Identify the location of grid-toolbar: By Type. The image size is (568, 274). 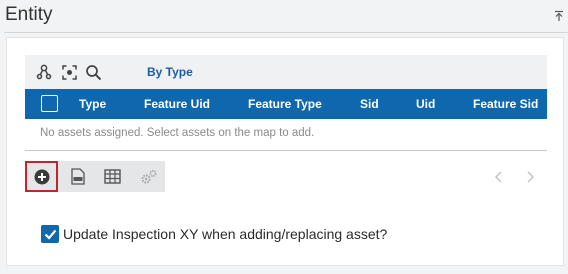
(286, 72).